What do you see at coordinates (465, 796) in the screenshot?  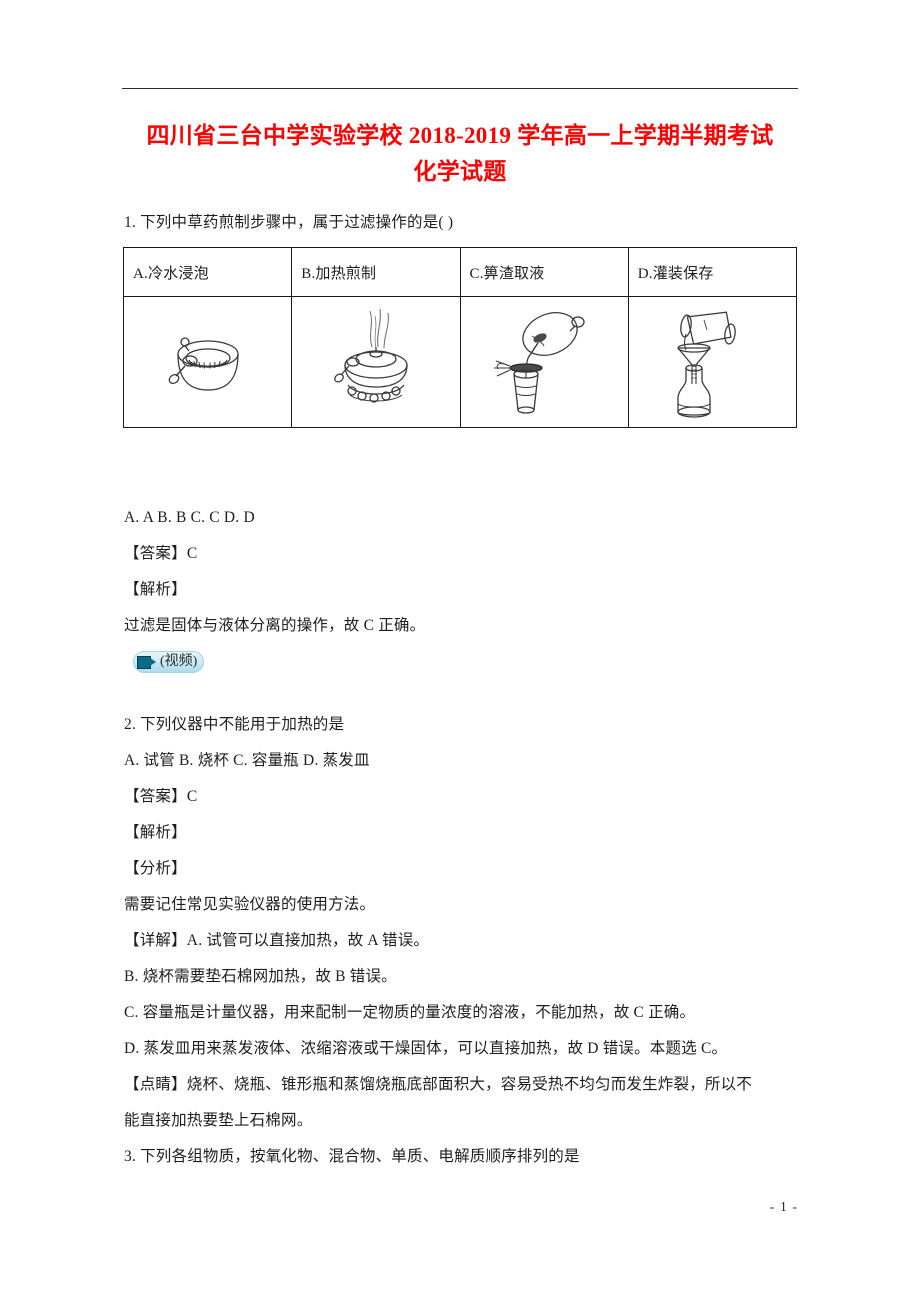 I see `question-2-answer: 【答案】C` at bounding box center [465, 796].